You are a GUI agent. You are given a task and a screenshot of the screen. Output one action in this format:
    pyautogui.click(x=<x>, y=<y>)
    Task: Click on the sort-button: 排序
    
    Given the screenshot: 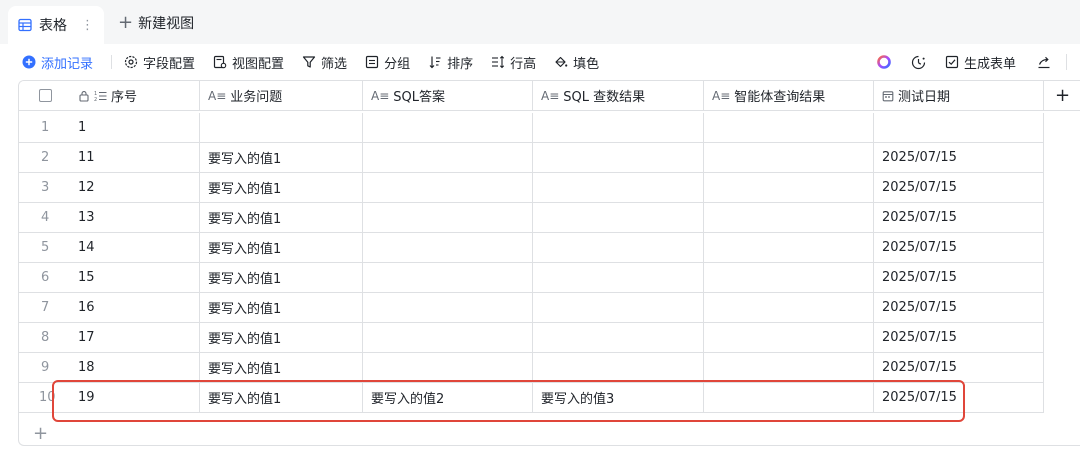 What is the action you would take?
    pyautogui.click(x=450, y=62)
    